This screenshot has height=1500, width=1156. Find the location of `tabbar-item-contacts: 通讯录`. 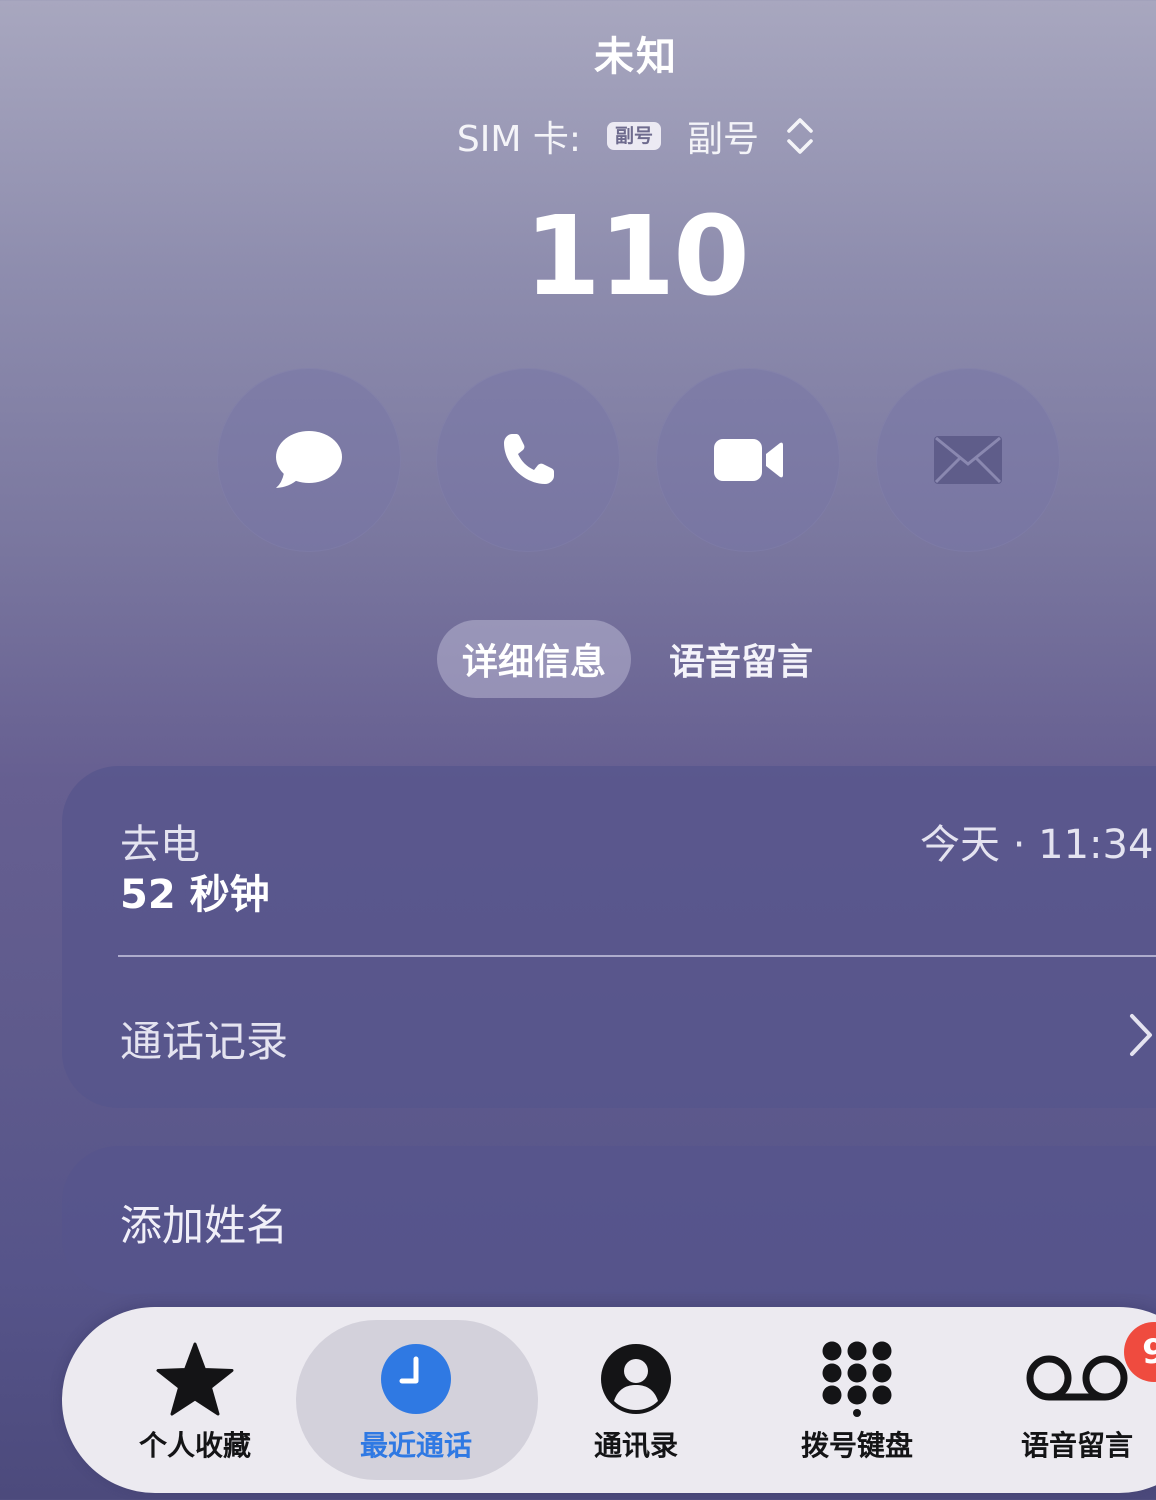

tabbar-item-contacts: 通讯录 is located at coordinates (636, 1402).